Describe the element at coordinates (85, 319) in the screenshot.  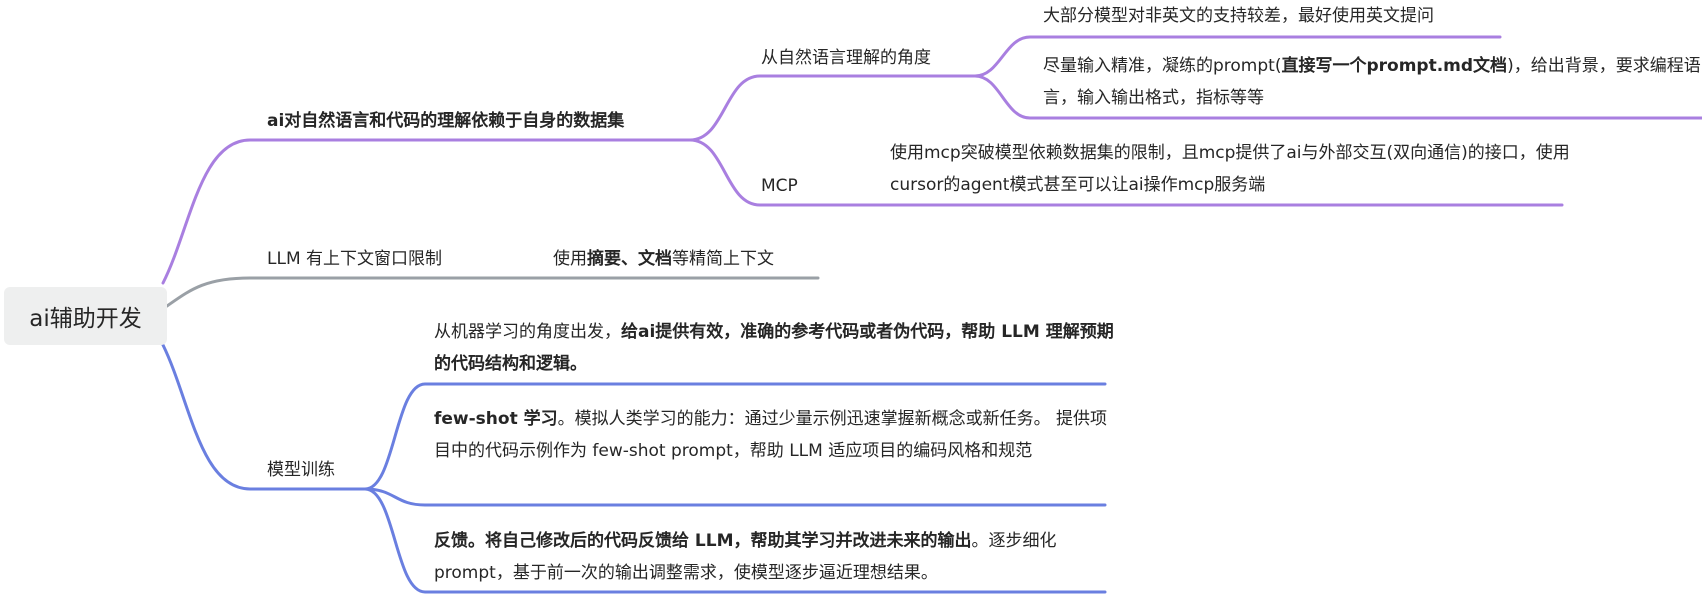
I see `root-label: ai辅助开发` at that location.